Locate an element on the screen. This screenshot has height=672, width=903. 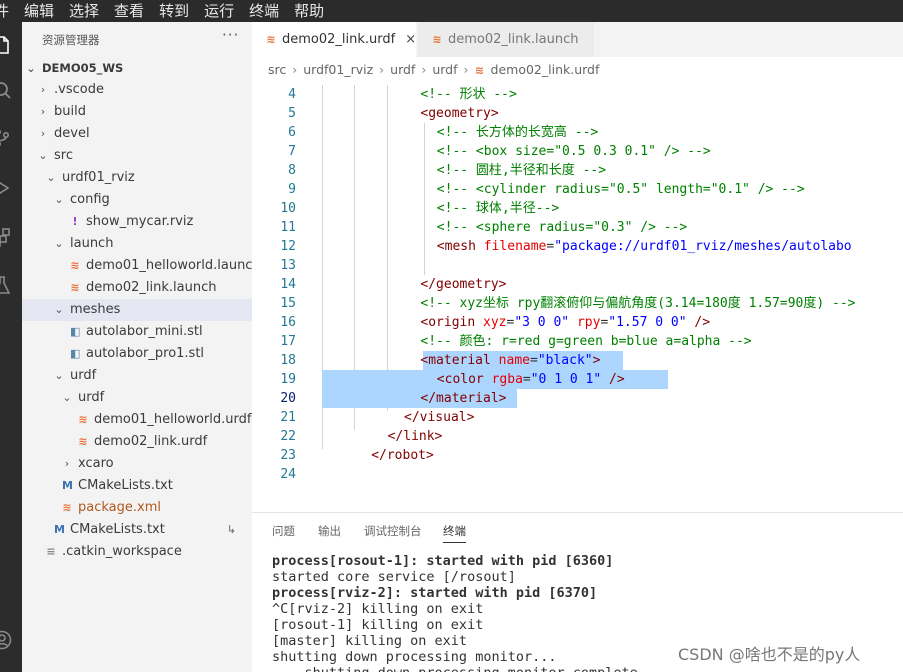
folder-item: › xcaro is located at coordinates (137, 464).